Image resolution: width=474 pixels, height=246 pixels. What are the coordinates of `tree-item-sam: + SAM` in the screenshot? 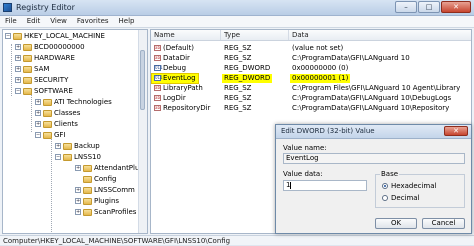 It's located at (32, 69).